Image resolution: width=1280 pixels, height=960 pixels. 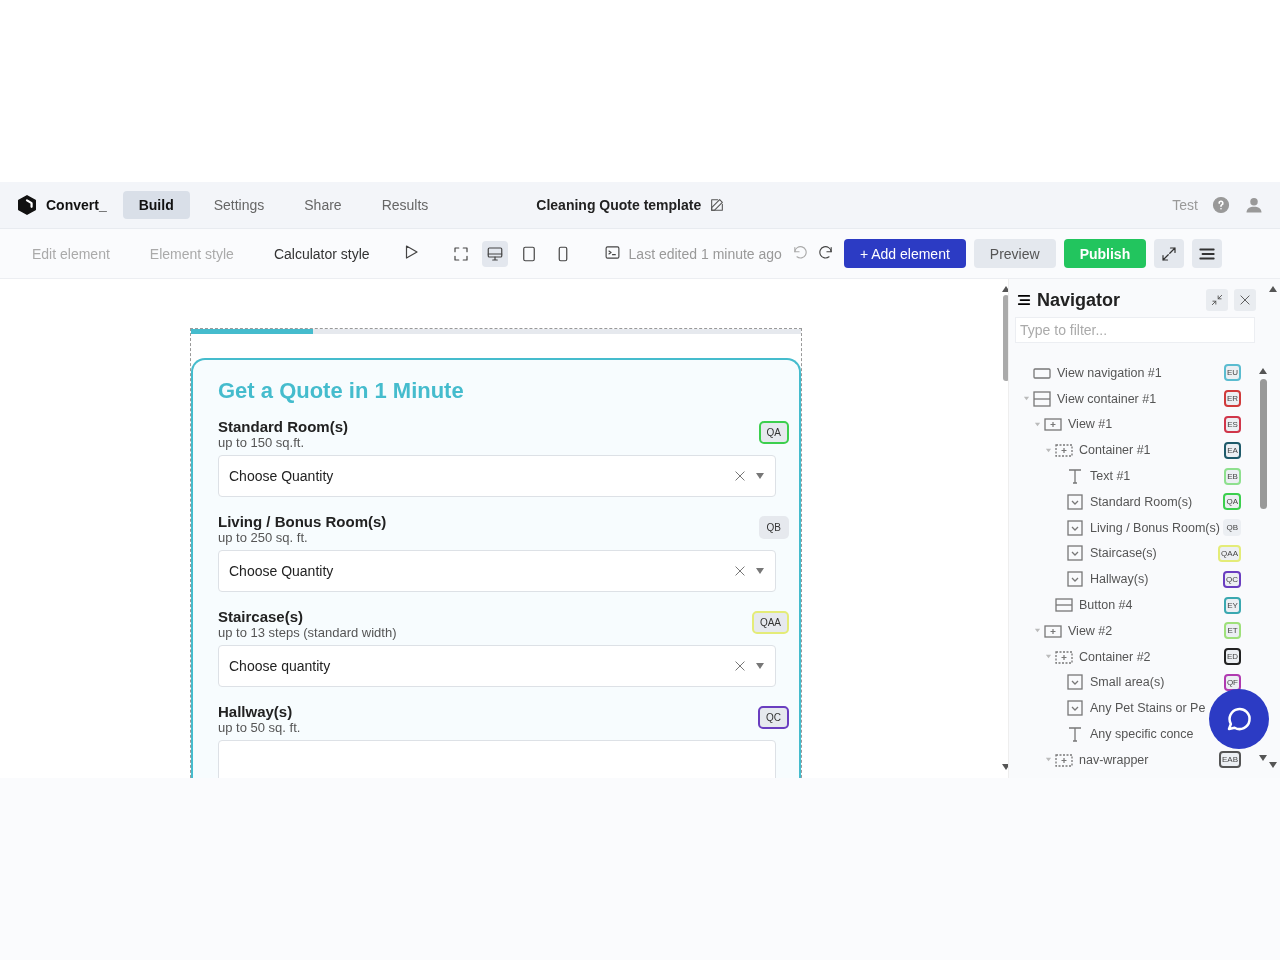 I want to click on fullscreen-icon, so click(x=460, y=253).